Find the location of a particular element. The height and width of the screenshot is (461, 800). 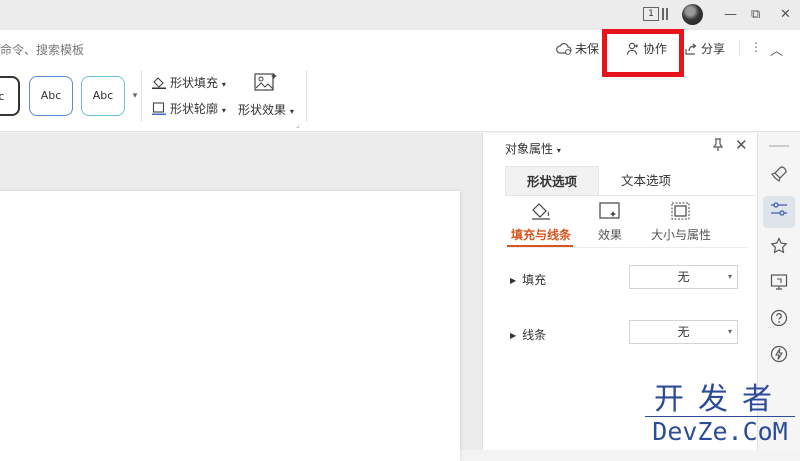

sliders-icon is located at coordinates (779, 212).